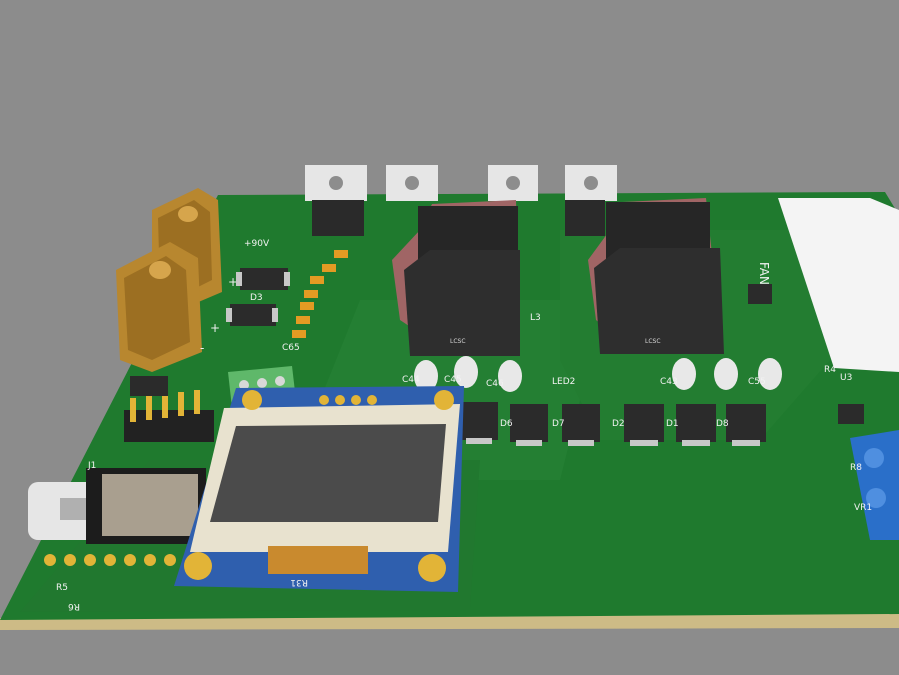  What do you see at coordinates (62, 588) in the screenshot?
I see `silk-r5: R5` at bounding box center [62, 588].